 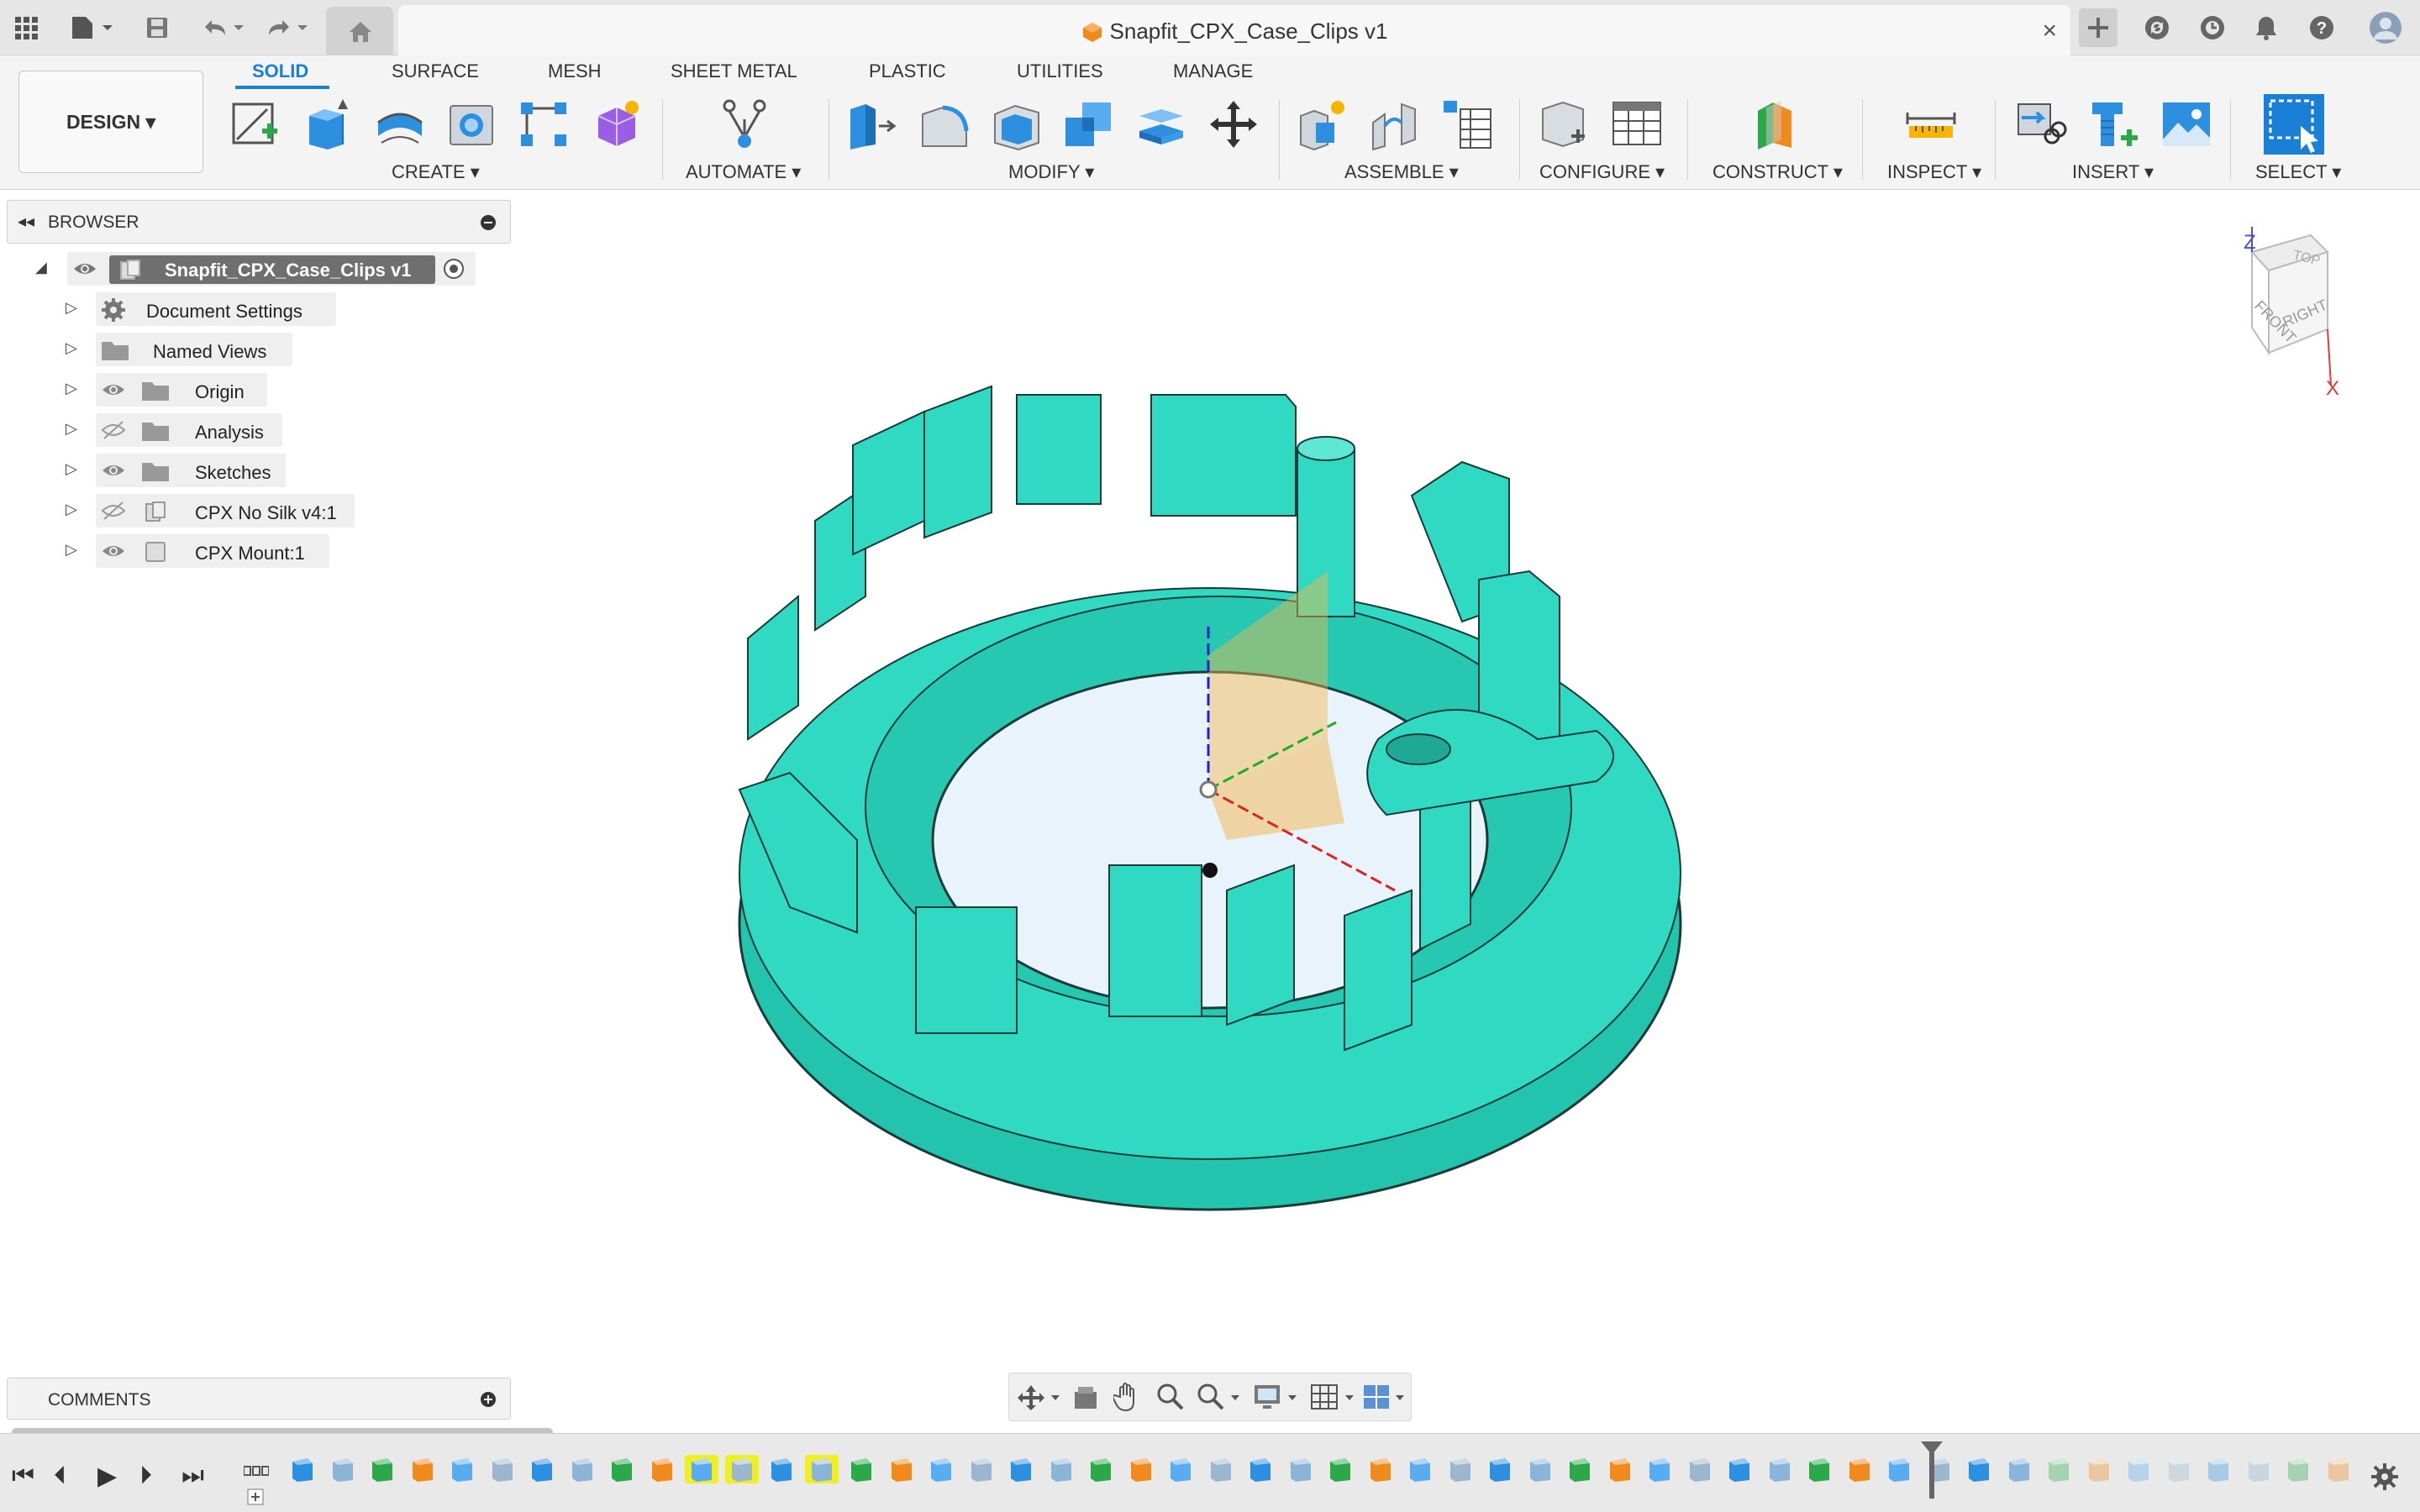 I want to click on help-icon: ?, so click(x=2322, y=27).